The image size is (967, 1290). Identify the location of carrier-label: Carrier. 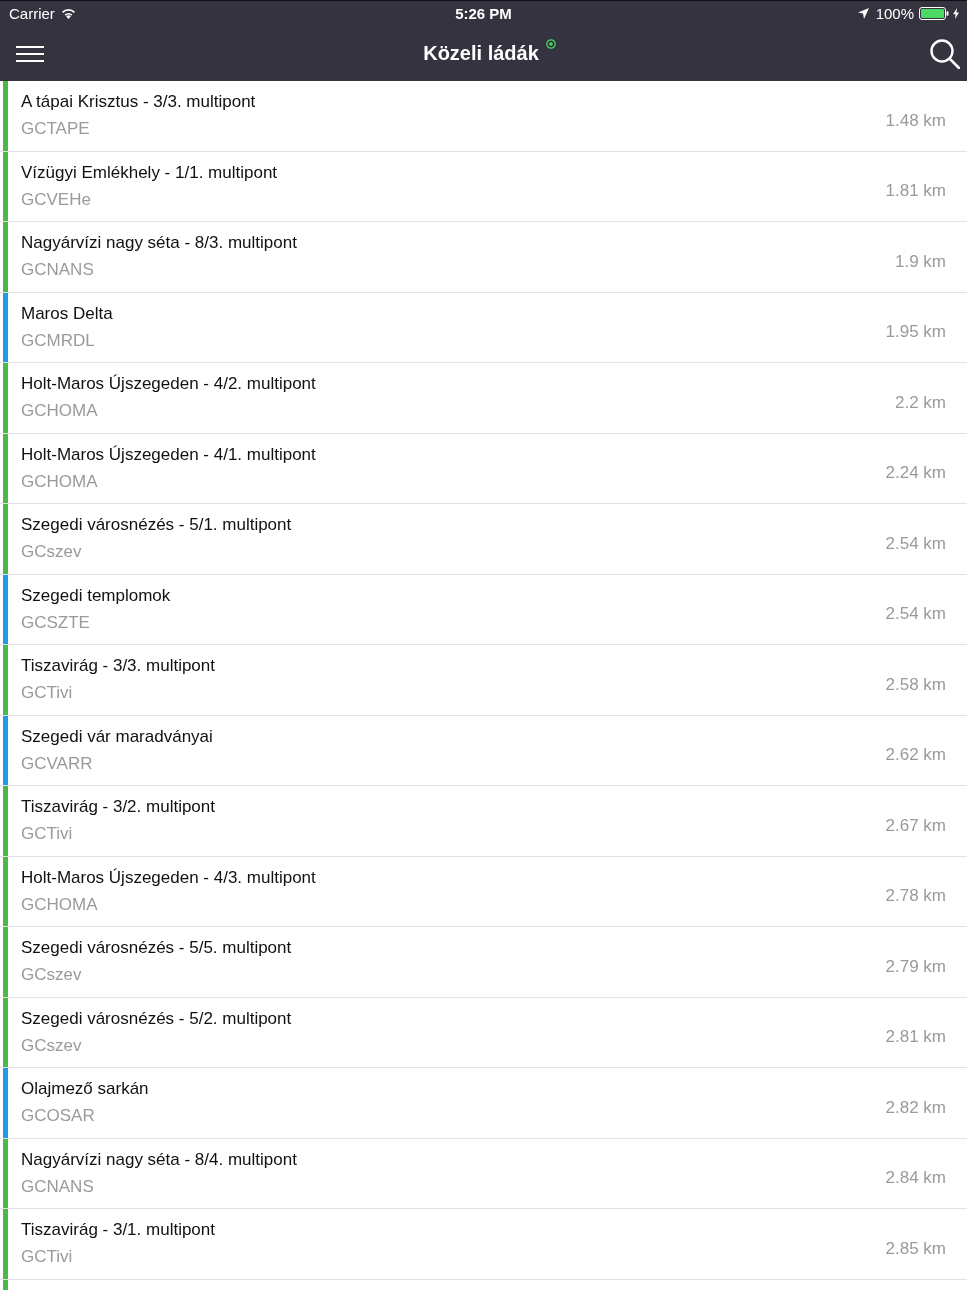
(32, 13).